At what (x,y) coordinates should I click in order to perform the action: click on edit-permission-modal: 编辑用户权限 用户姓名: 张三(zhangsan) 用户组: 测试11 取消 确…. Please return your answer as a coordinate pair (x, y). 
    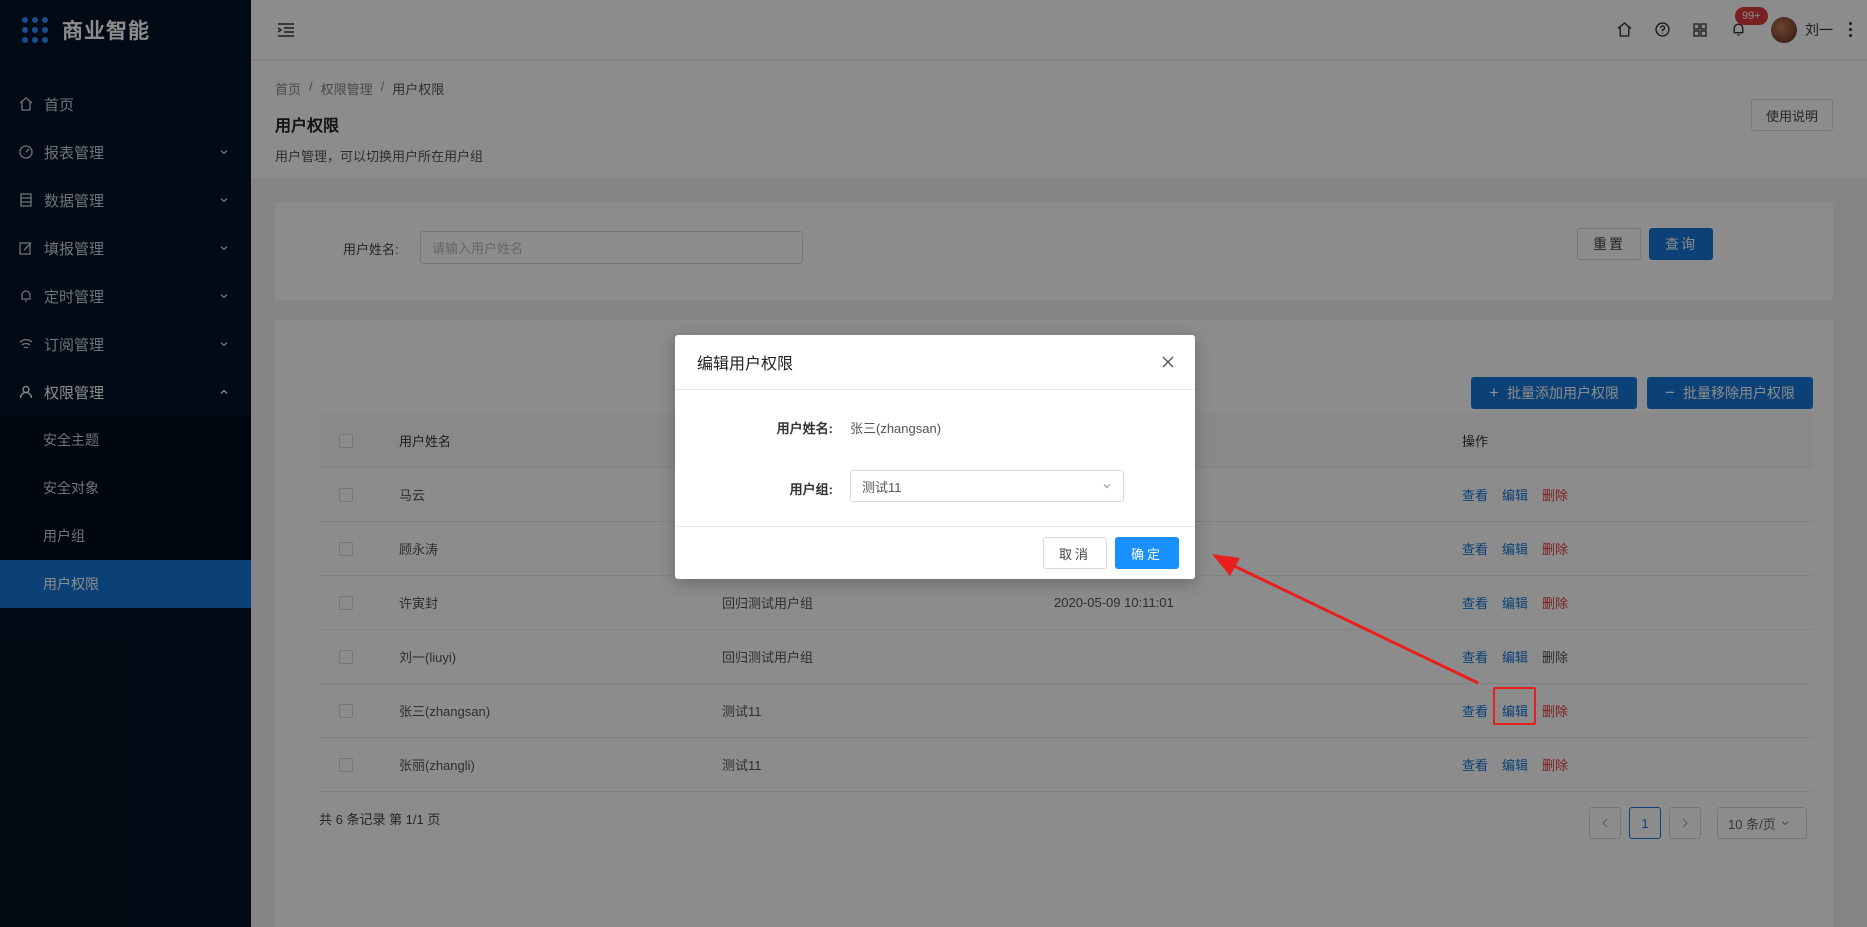
    Looking at the image, I should click on (935, 457).